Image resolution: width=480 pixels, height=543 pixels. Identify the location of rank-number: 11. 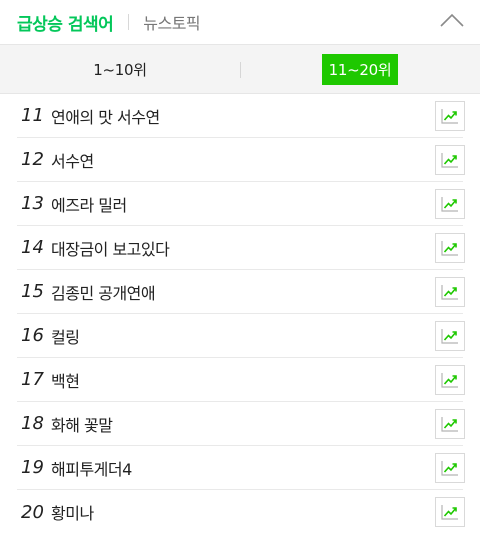
(32, 115).